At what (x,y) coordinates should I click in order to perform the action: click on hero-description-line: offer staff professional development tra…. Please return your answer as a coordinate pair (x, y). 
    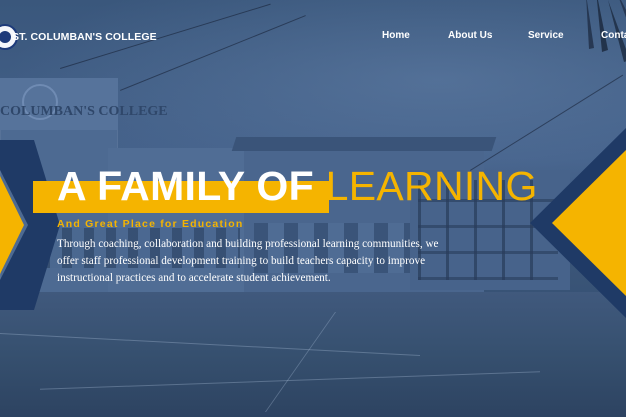
    Looking at the image, I should click on (241, 261).